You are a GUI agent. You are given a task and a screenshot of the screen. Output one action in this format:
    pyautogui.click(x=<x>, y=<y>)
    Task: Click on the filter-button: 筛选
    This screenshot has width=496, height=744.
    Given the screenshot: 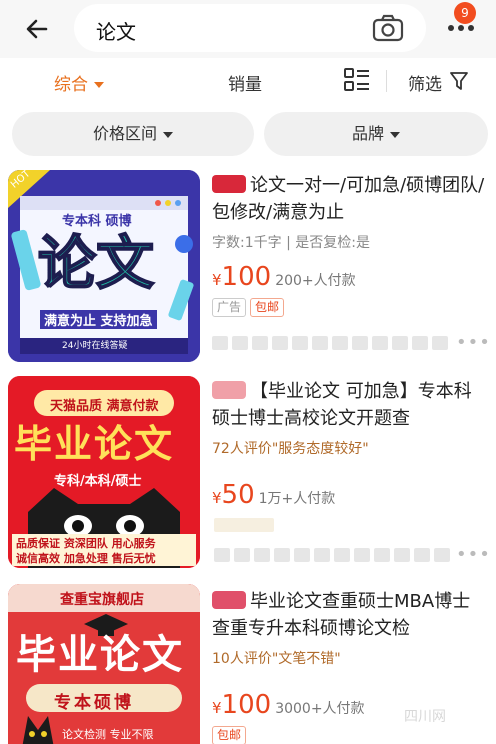 What is the action you would take?
    pyautogui.click(x=425, y=82)
    